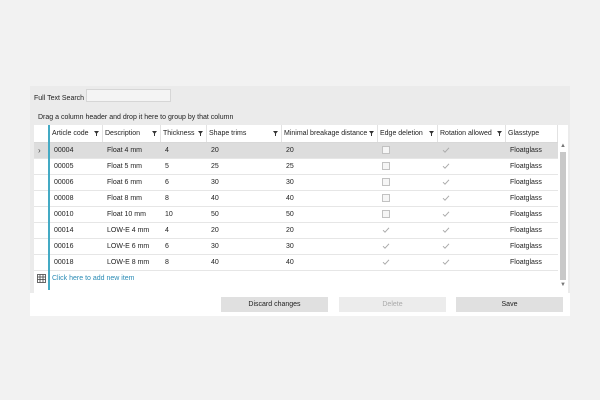  I want to click on cell-article-code: 00005, so click(63, 166).